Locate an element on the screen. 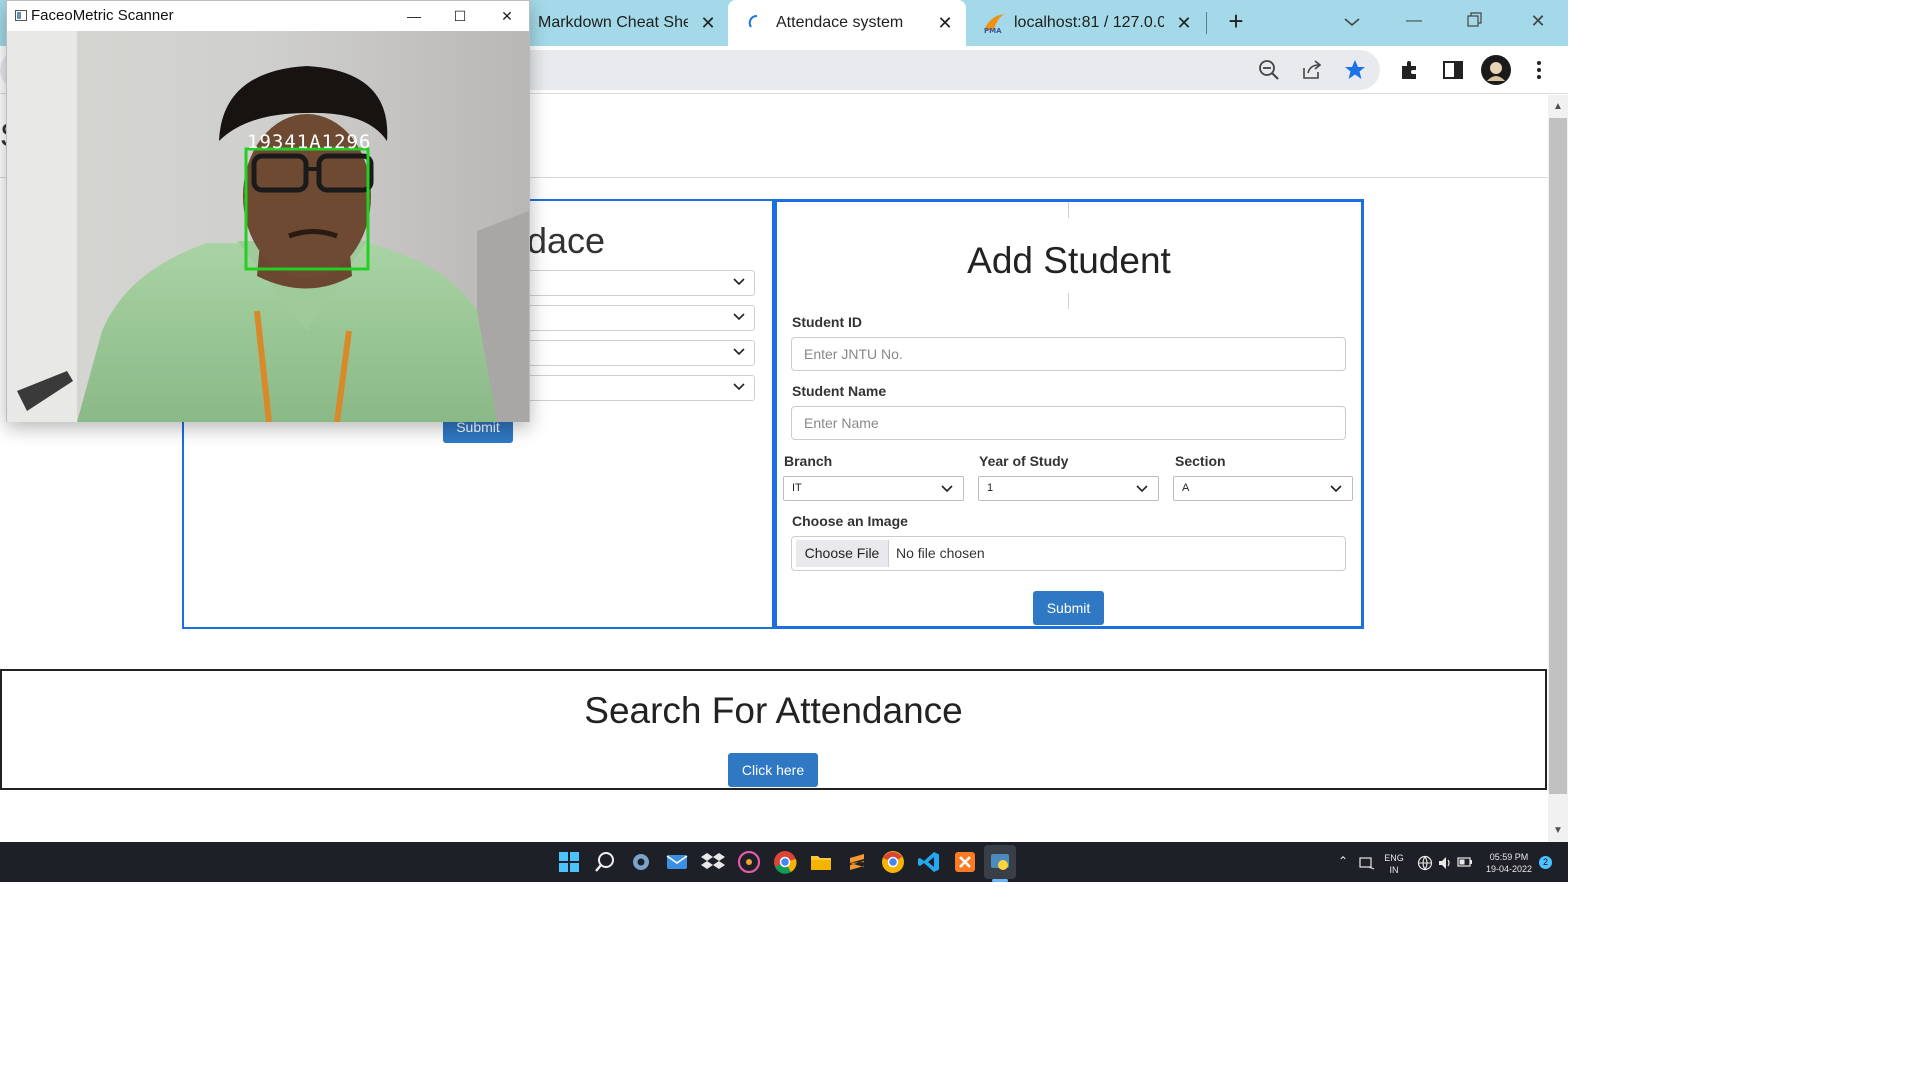 The height and width of the screenshot is (1080, 1920). tab-title: Attendace system is located at coordinates (840, 22).